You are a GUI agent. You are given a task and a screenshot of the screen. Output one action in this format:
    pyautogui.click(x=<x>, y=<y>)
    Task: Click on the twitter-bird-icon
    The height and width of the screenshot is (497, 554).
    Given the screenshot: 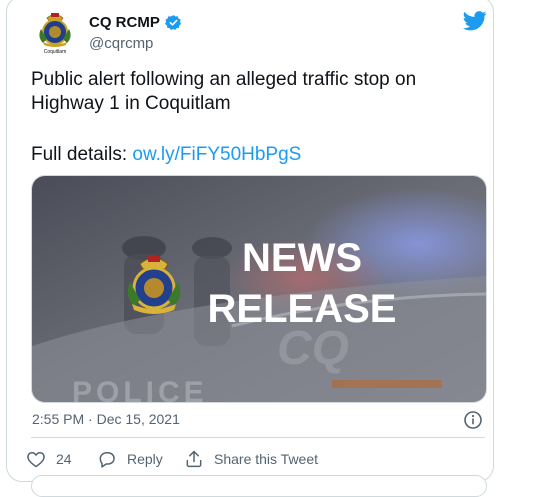 What is the action you would take?
    pyautogui.click(x=475, y=21)
    